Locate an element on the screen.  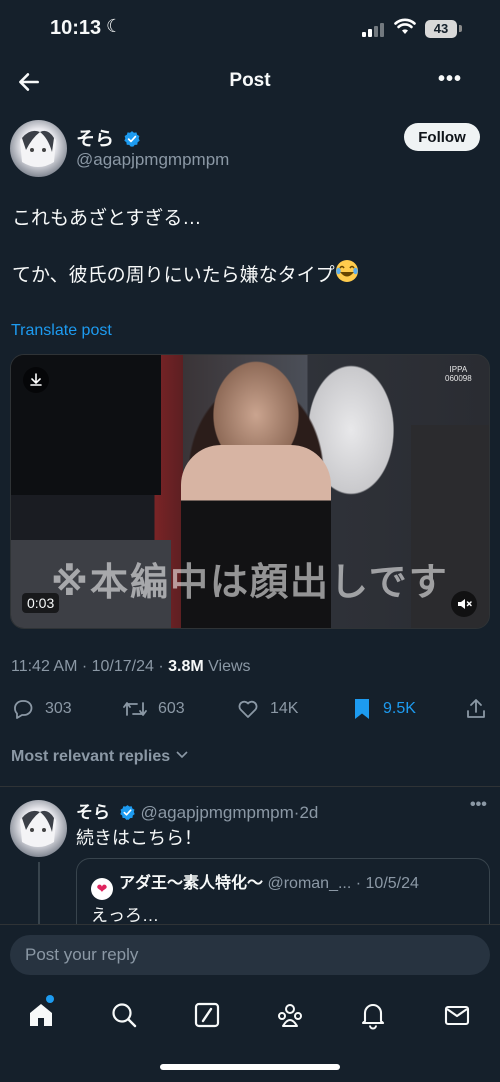
battery-tip is located at coordinates (460, 28).